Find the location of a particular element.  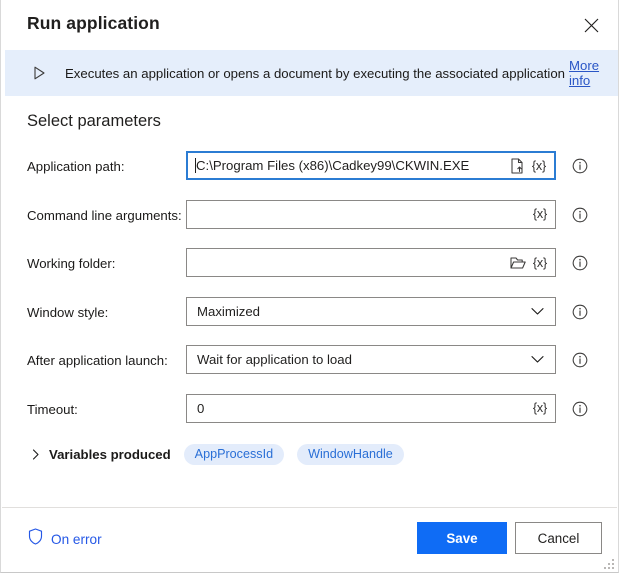

variable-pill-appprocessid: AppProcessId is located at coordinates (234, 454).